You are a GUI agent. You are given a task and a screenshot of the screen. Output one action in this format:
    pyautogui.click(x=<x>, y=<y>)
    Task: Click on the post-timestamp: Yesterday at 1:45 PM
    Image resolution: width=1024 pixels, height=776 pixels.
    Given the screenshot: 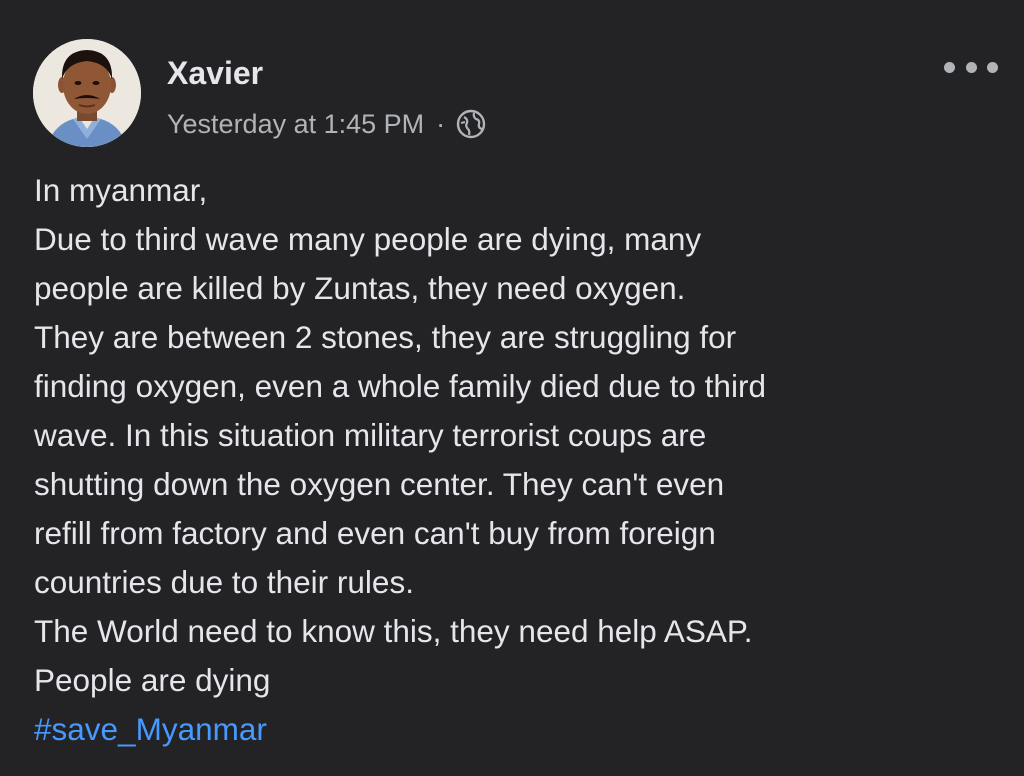 What is the action you would take?
    pyautogui.click(x=295, y=124)
    